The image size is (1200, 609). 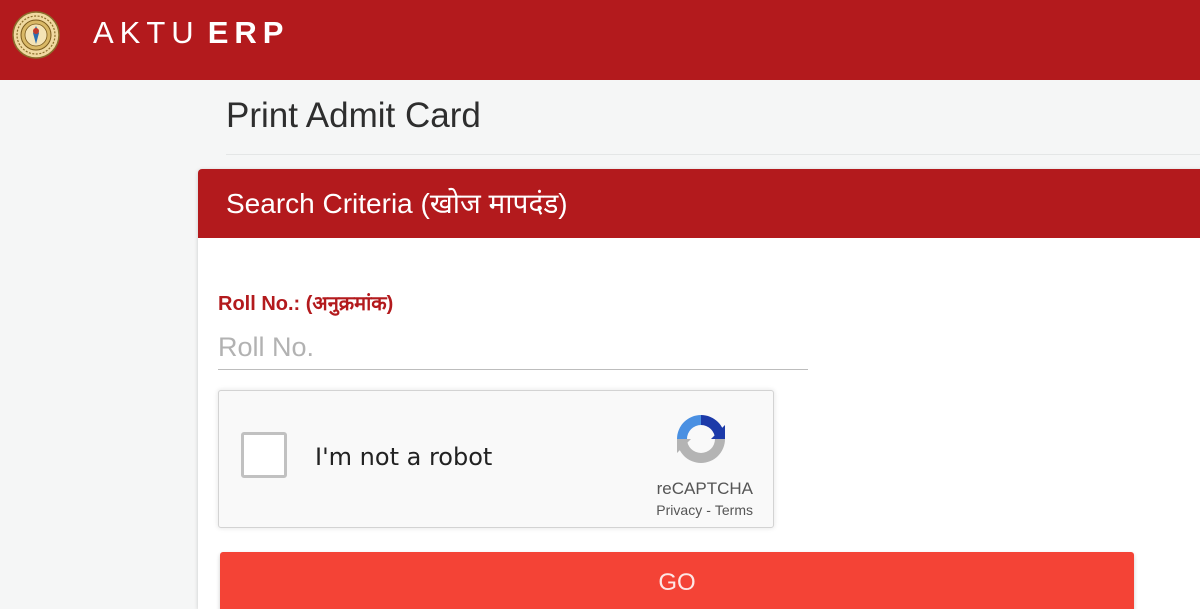 I want to click on title-divider, so click(x=713, y=154).